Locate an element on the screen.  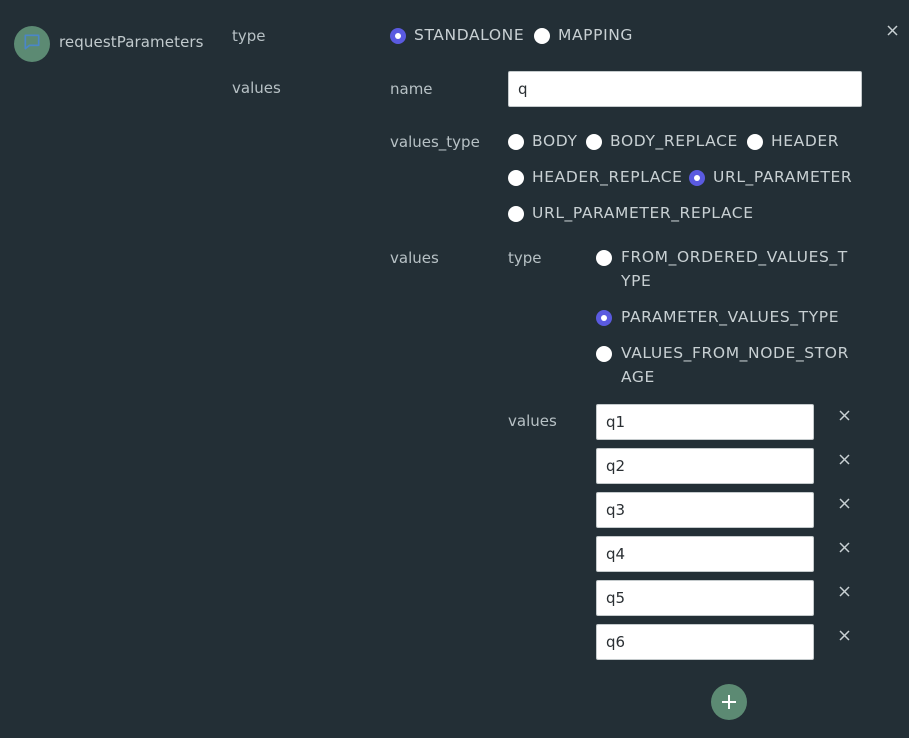
type-label: type is located at coordinates (249, 36).